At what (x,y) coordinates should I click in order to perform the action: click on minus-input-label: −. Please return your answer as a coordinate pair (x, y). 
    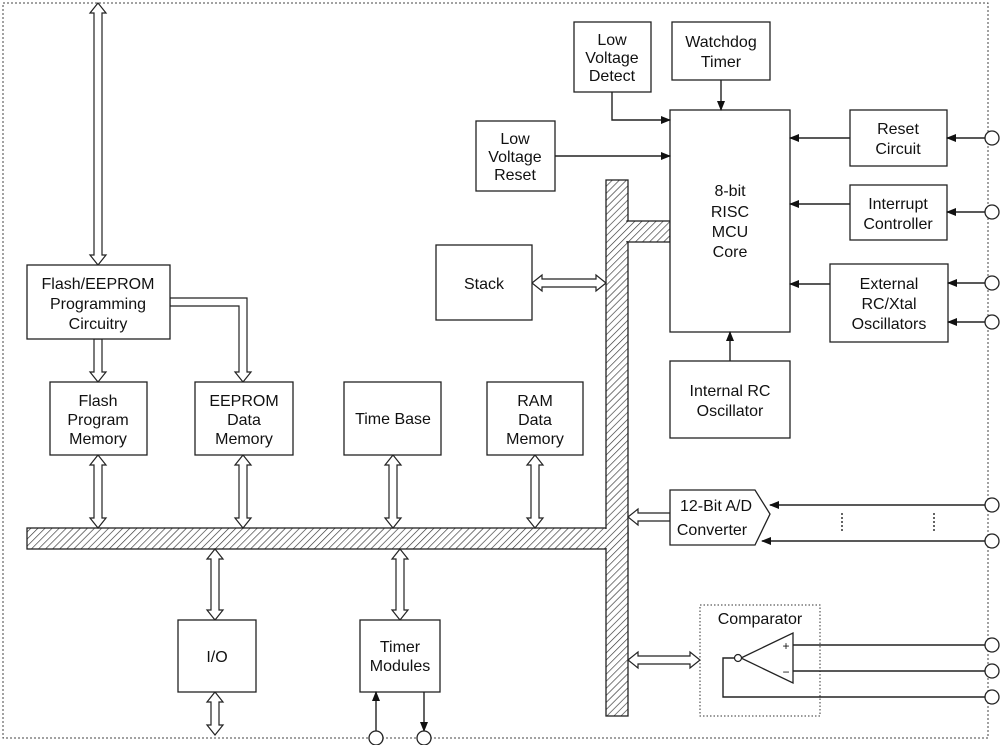
    Looking at the image, I should click on (785, 672).